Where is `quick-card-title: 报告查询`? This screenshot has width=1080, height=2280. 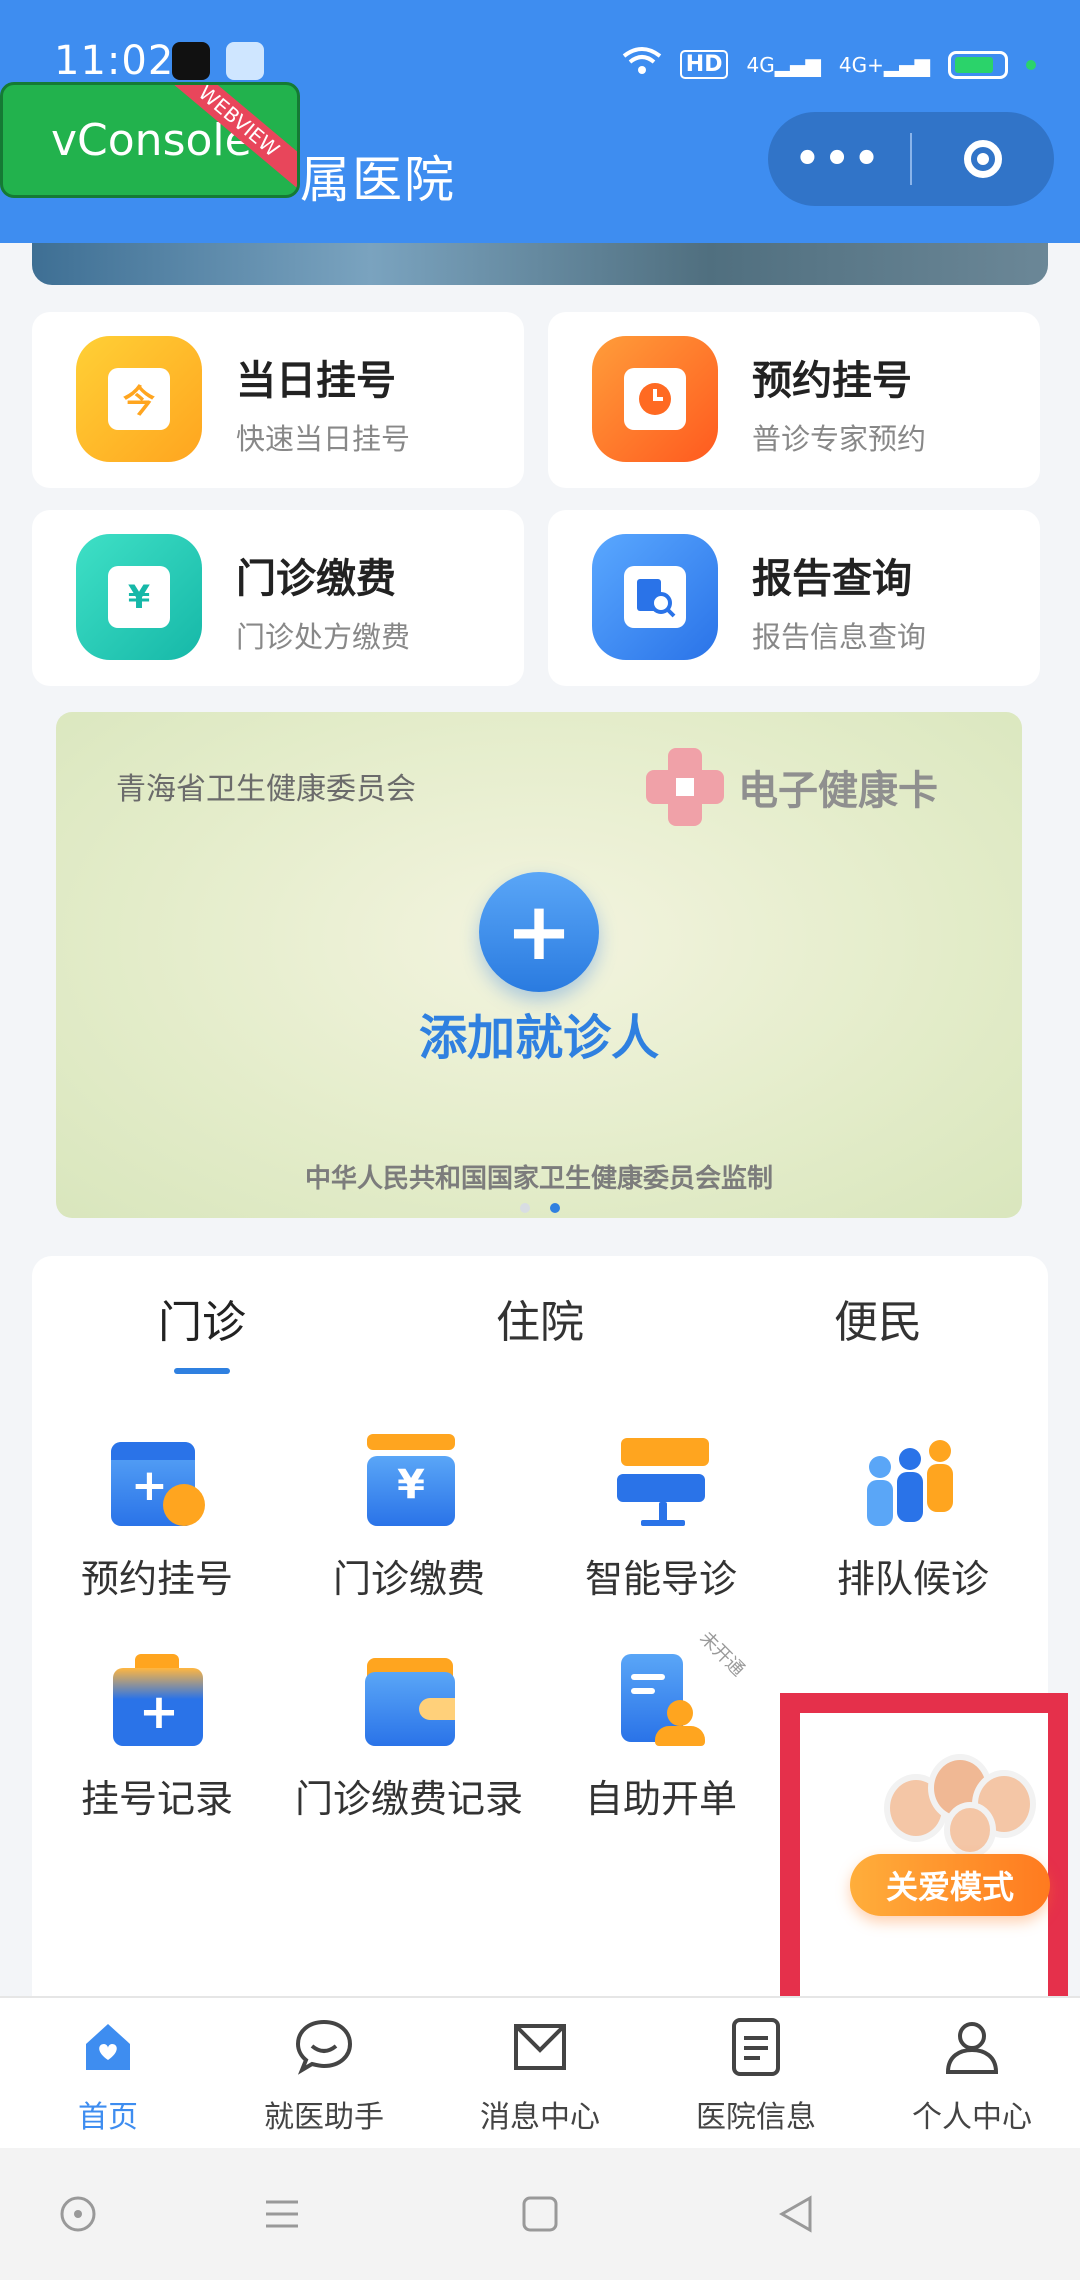 quick-card-title: 报告查询 is located at coordinates (832, 579).